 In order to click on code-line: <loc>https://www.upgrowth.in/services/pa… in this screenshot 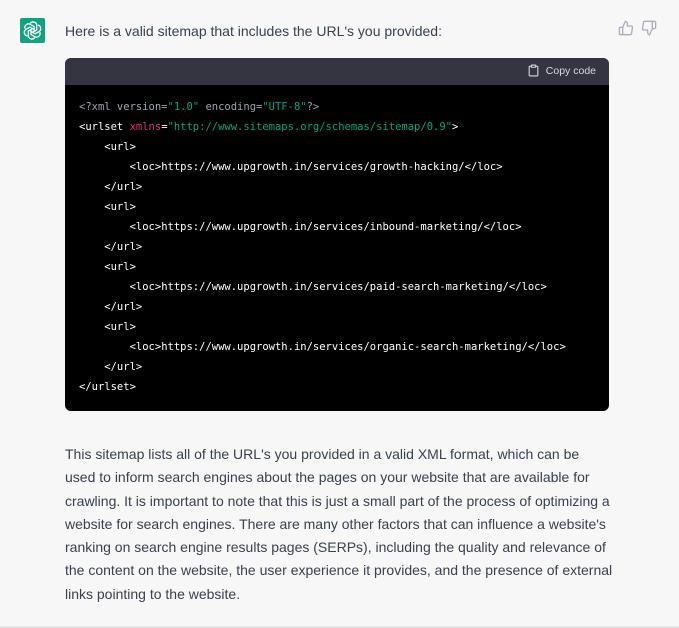, I will do `click(336, 287)`.